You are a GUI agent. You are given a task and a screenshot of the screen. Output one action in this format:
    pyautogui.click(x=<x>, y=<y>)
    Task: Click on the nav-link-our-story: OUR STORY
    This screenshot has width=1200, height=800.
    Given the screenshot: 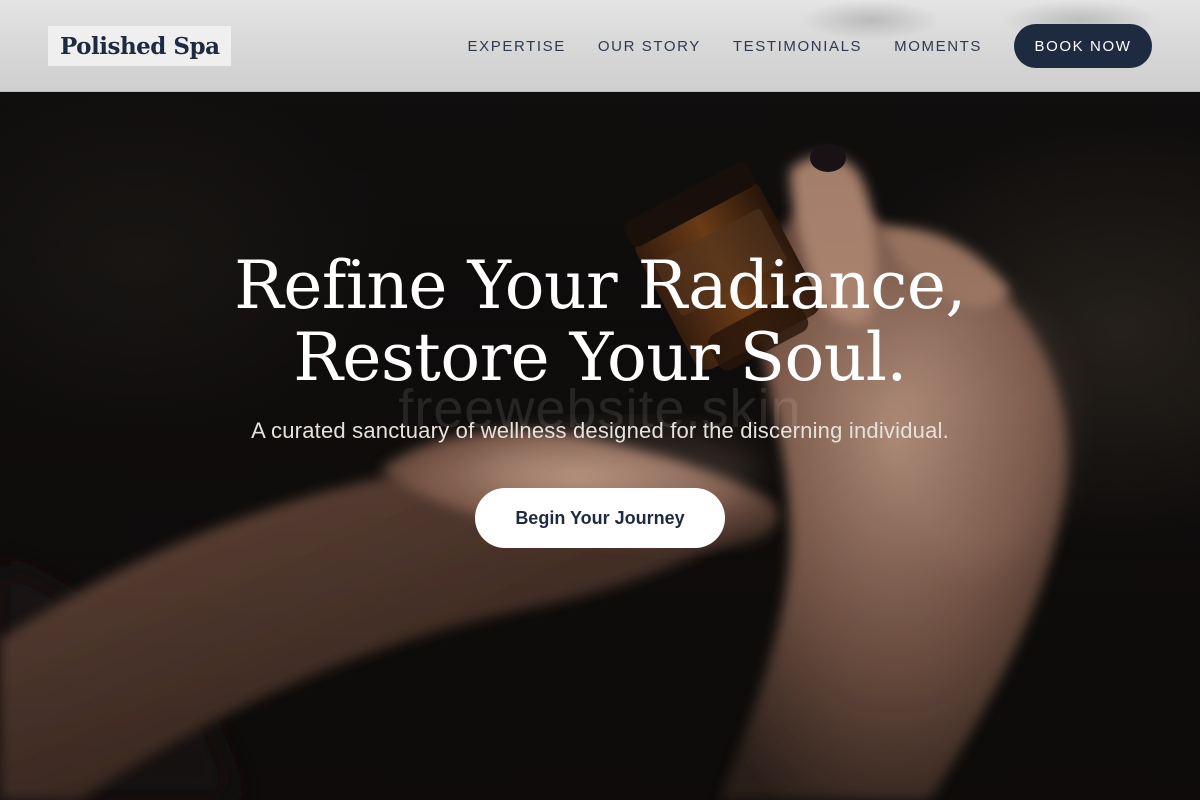 What is the action you would take?
    pyautogui.click(x=649, y=46)
    